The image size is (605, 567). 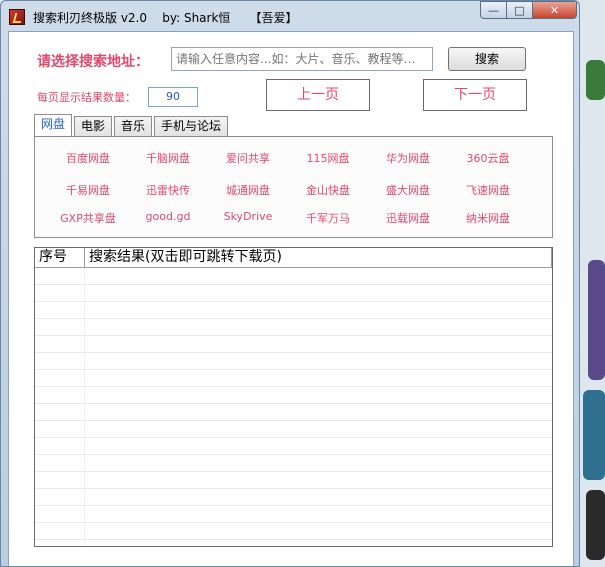 What do you see at coordinates (475, 95) in the screenshot?
I see `next-page-button: 下一页` at bounding box center [475, 95].